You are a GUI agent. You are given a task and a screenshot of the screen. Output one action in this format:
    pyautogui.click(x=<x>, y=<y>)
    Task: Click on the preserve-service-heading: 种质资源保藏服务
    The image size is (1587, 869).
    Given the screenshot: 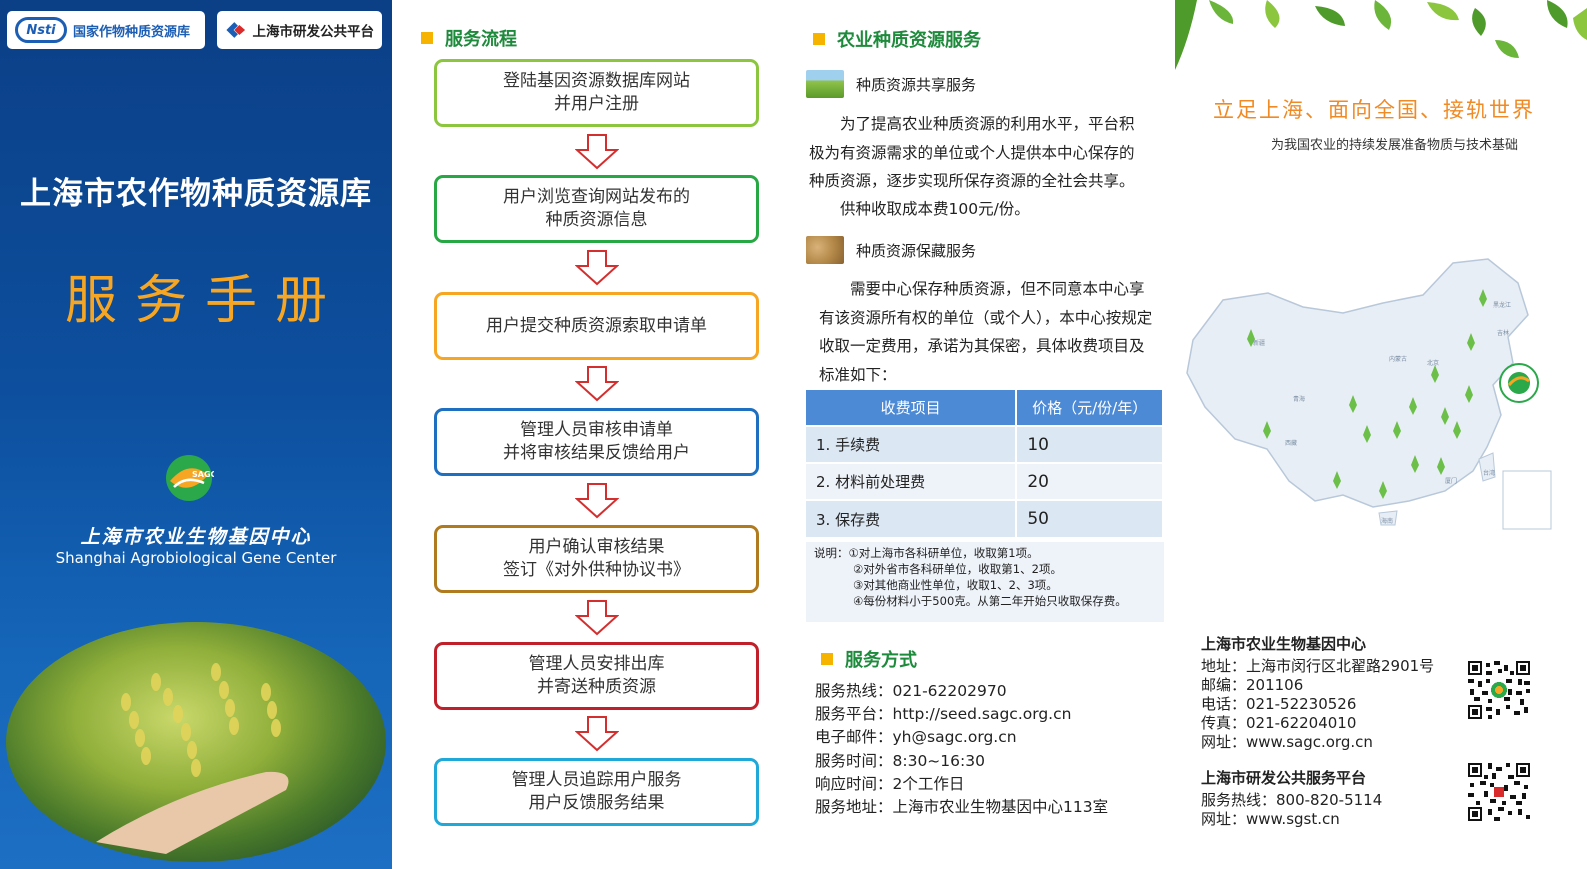 What is the action you would take?
    pyautogui.click(x=891, y=250)
    